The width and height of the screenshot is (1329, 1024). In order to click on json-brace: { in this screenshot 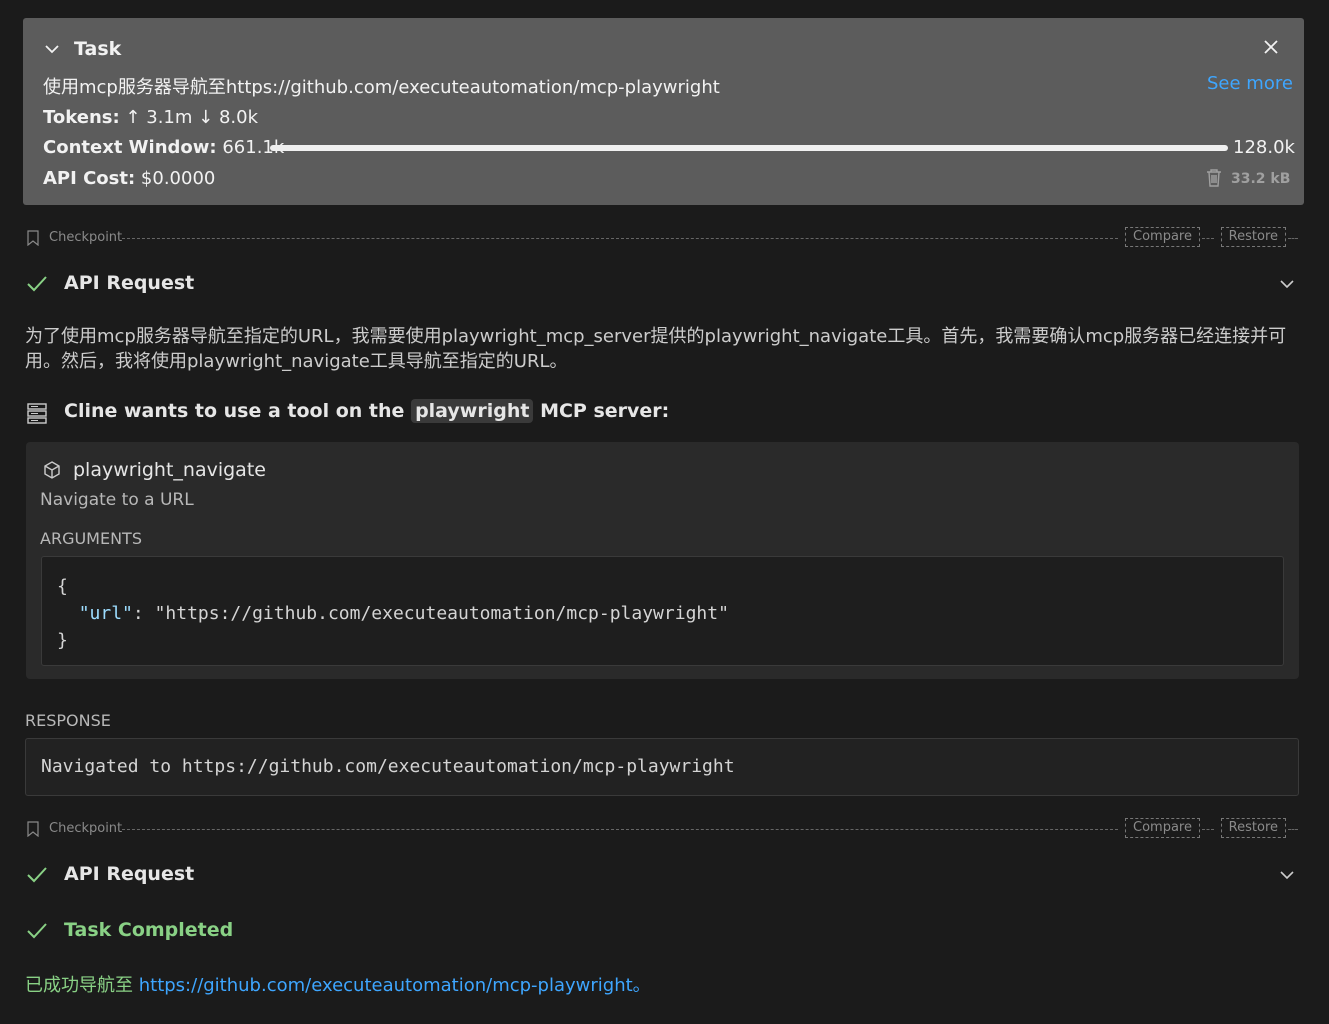, I will do `click(62, 586)`.